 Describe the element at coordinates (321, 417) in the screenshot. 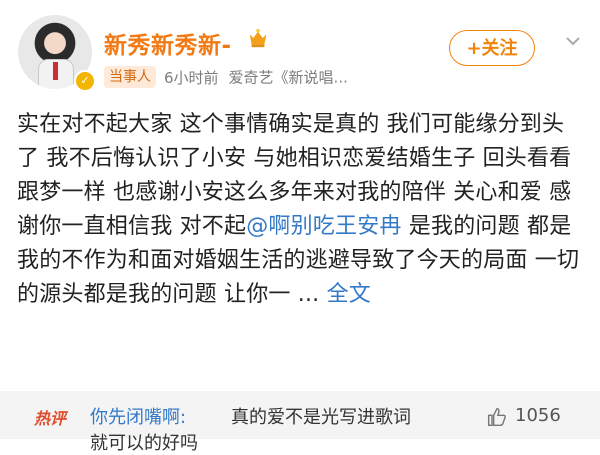

I see `hot-comment-text: 真的爱不是光写进歌词` at that location.